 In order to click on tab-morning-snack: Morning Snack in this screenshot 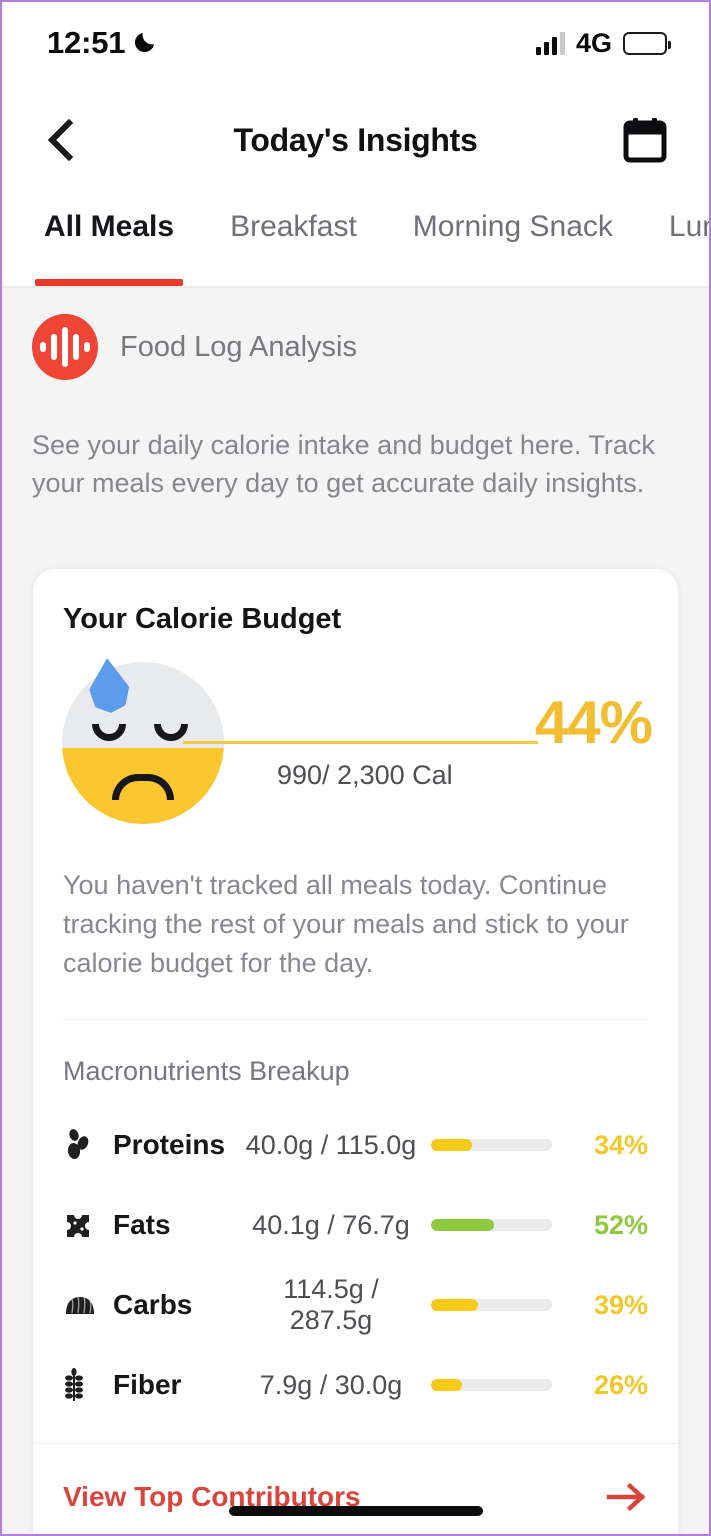, I will do `click(513, 241)`.